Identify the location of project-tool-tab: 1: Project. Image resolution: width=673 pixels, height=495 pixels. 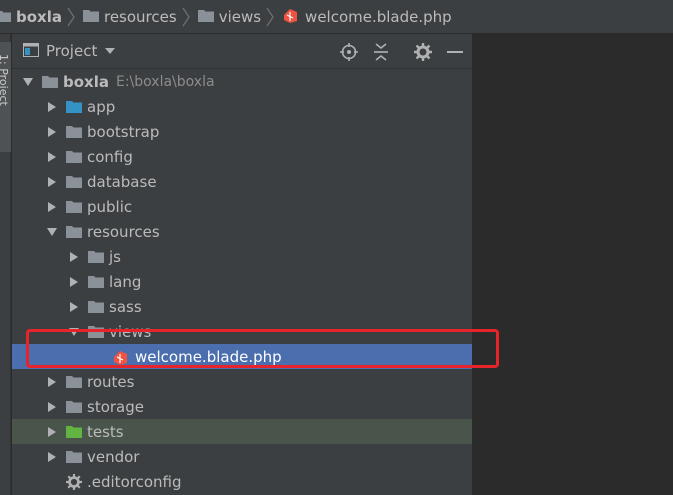
(5, 97).